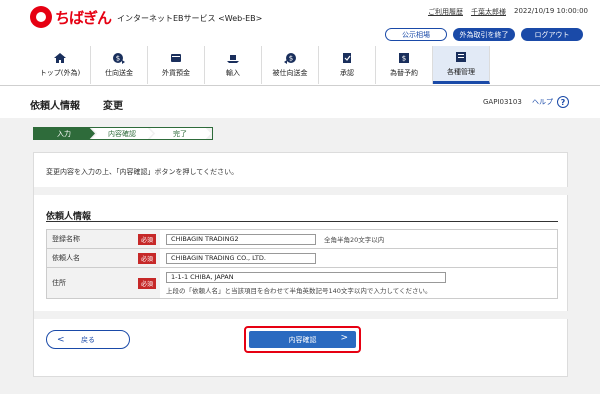  What do you see at coordinates (233, 58) in the screenshot?
I see `import-icon` at bounding box center [233, 58].